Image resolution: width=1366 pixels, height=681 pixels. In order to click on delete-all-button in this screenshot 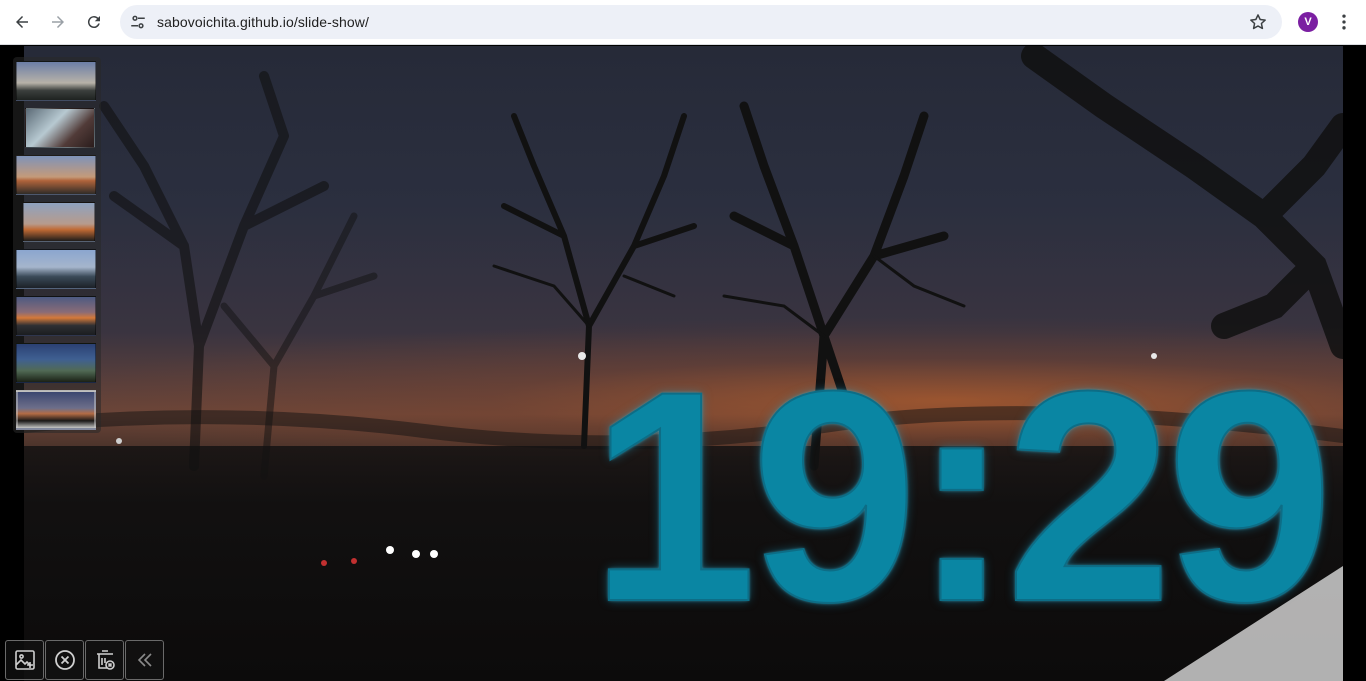, I will do `click(104, 660)`.